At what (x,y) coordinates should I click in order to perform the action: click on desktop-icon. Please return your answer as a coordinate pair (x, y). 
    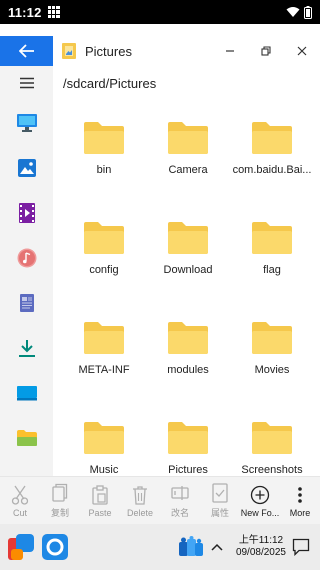
    Looking at the image, I should click on (26, 392).